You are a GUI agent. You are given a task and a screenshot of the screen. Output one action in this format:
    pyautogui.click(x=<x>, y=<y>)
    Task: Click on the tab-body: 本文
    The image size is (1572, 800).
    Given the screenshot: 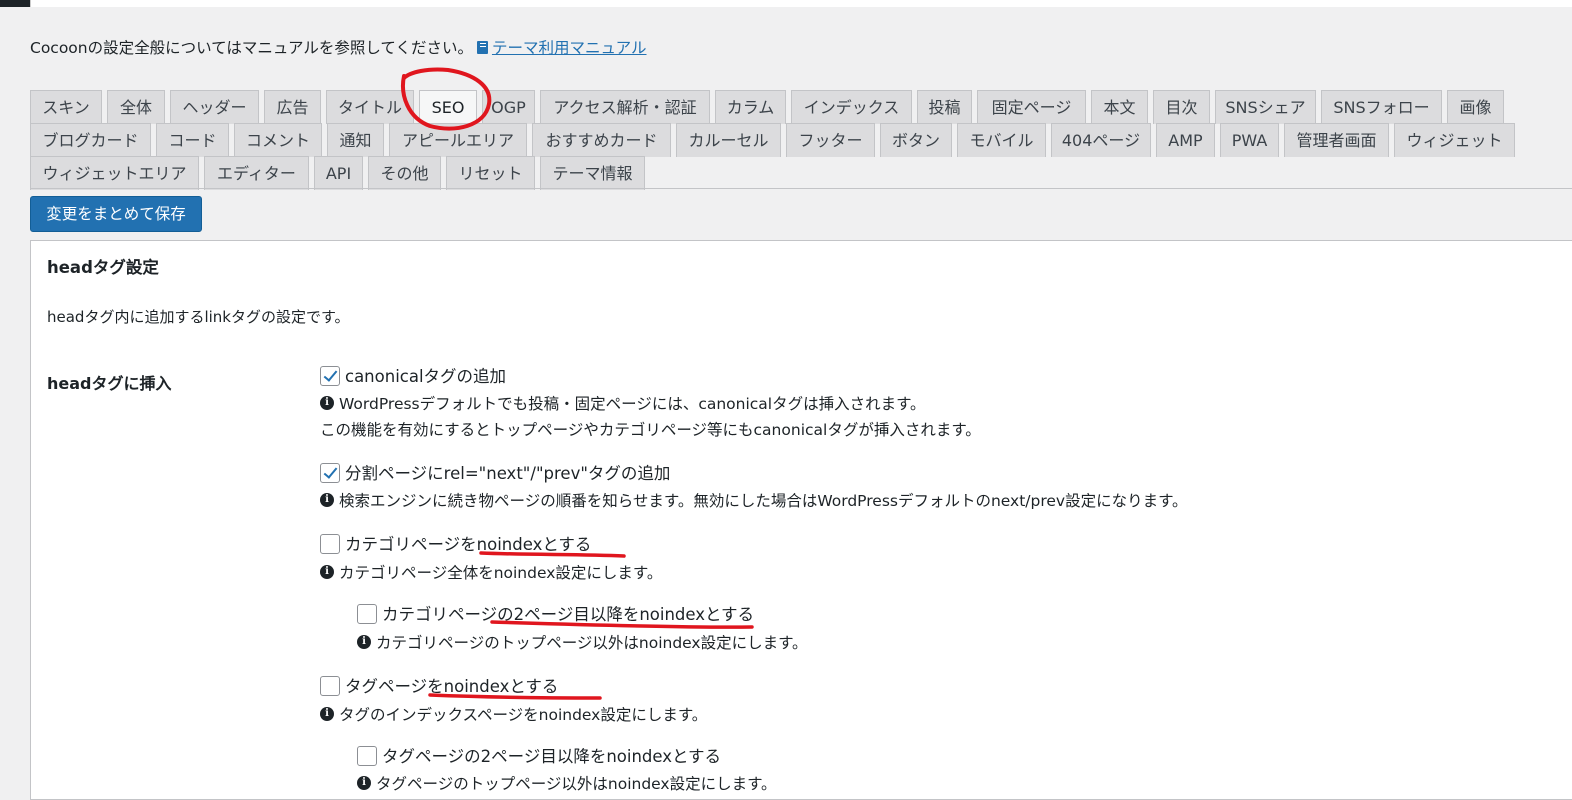 What is the action you would take?
    pyautogui.click(x=1119, y=107)
    